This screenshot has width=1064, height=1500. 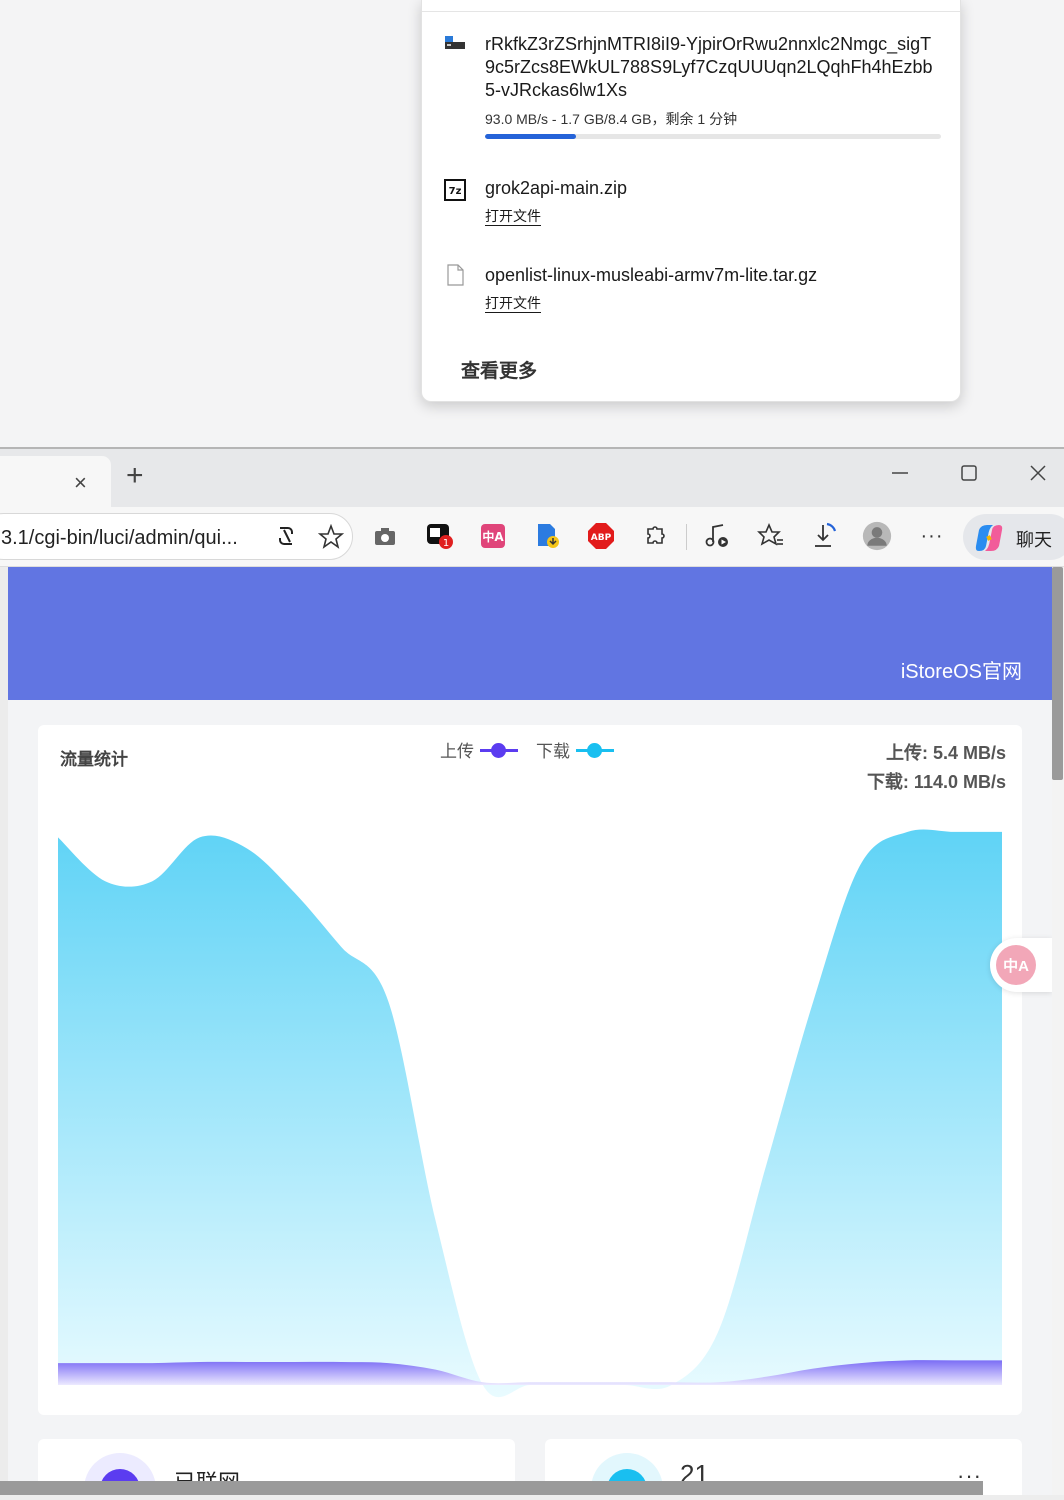 What do you see at coordinates (945, 753) in the screenshot?
I see `upload-rate: 上传: 5.4 MB/s` at bounding box center [945, 753].